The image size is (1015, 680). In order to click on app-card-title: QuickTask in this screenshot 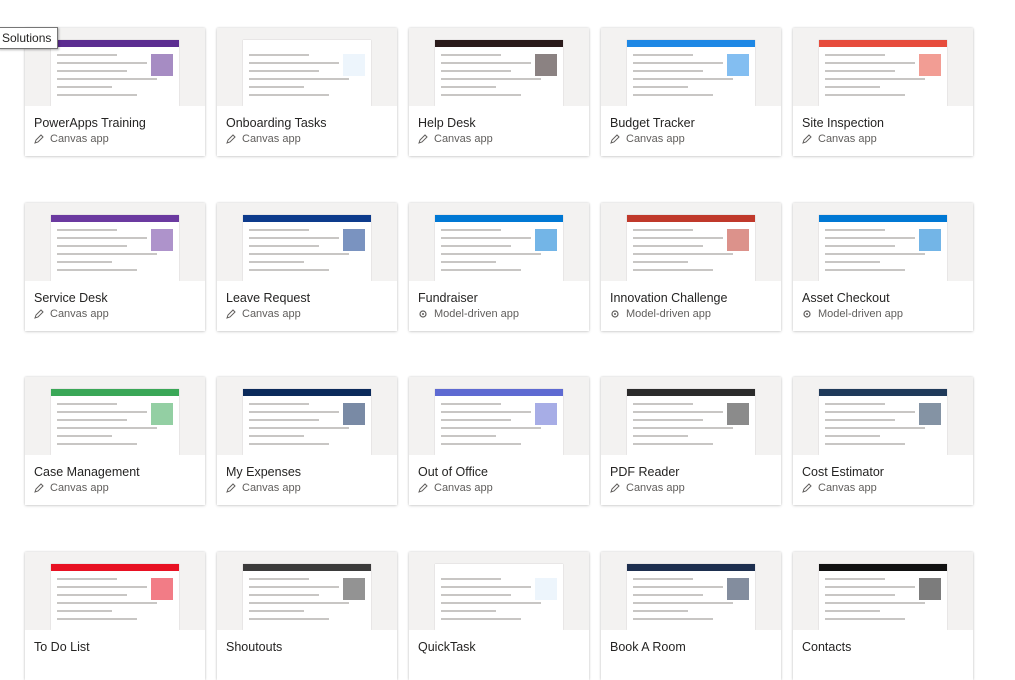, I will do `click(447, 647)`.